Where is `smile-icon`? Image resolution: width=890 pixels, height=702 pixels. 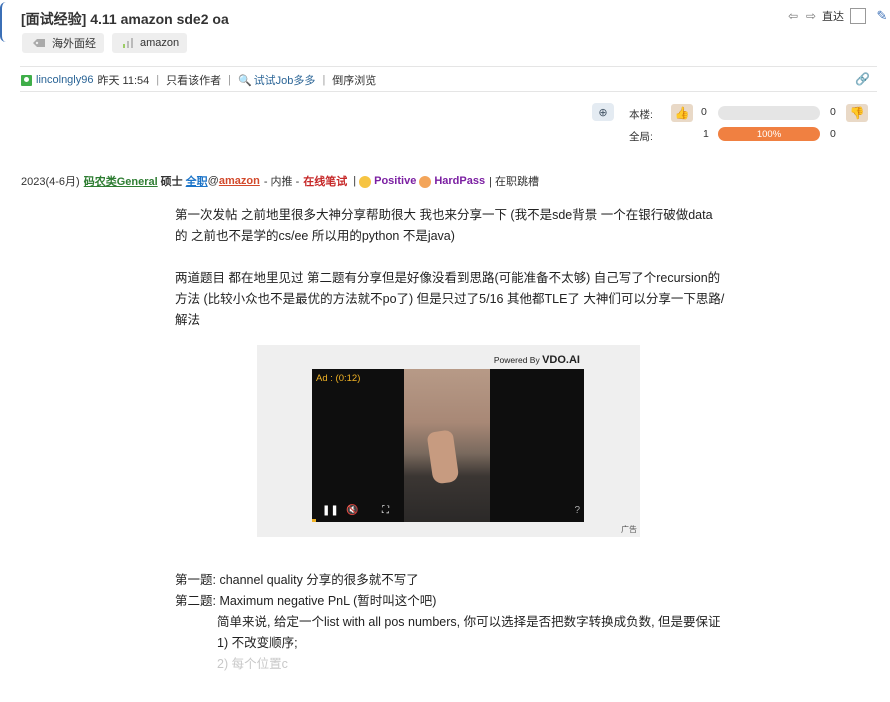 smile-icon is located at coordinates (365, 182).